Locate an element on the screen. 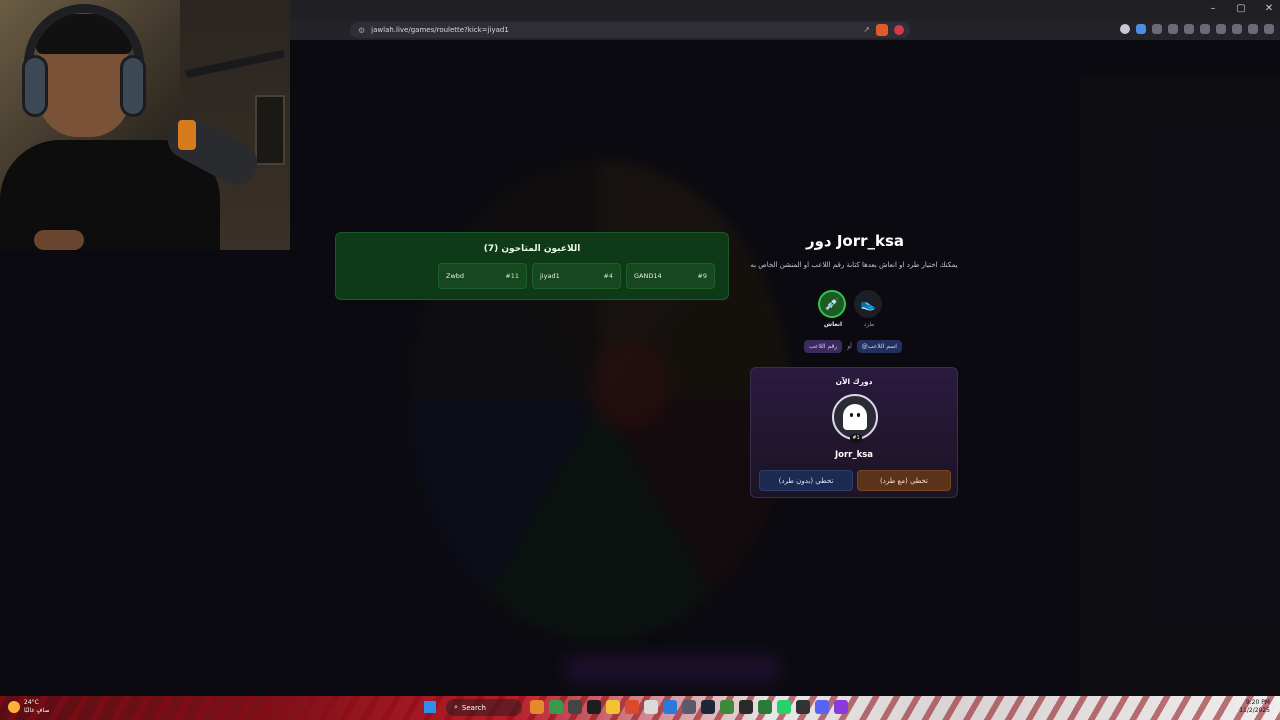 This screenshot has height=720, width=1280. current-turn-caption: دورك الآن is located at coordinates (854, 381).